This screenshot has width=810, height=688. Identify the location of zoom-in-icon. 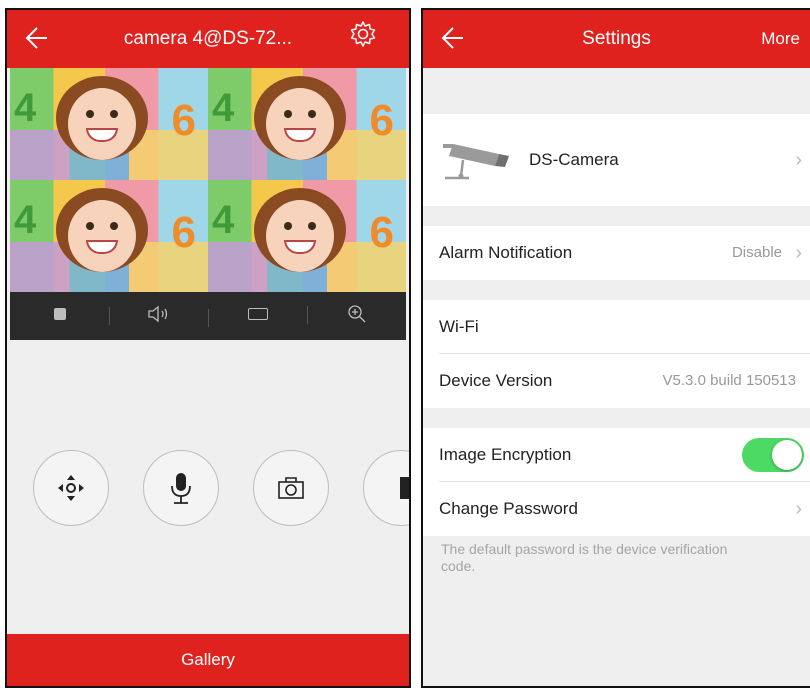
(356, 316).